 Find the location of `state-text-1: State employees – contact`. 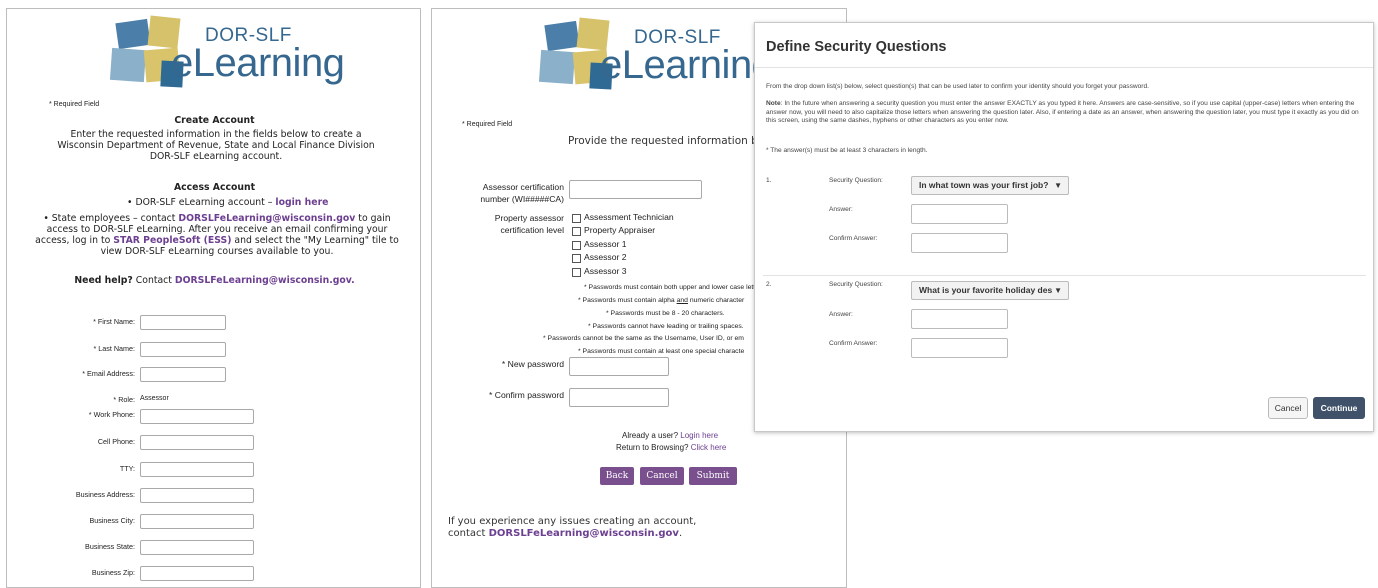

state-text-1: State employees – contact is located at coordinates (115, 218).